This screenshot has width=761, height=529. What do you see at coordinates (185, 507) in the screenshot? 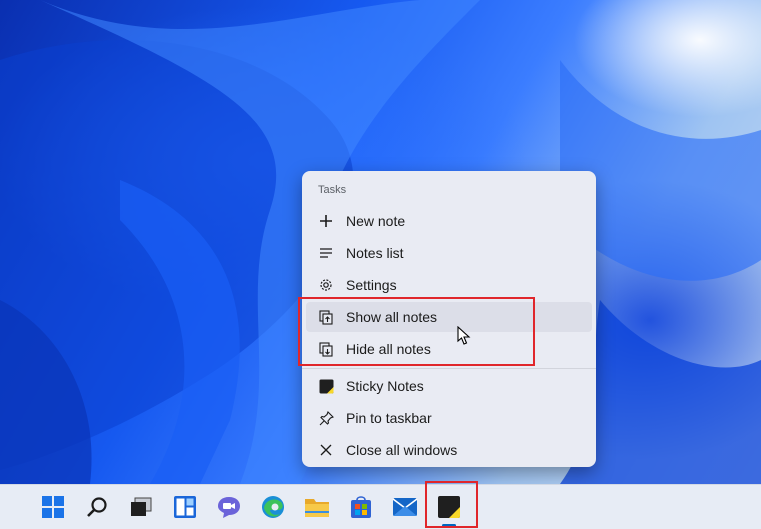
I see `widgets-icon` at bounding box center [185, 507].